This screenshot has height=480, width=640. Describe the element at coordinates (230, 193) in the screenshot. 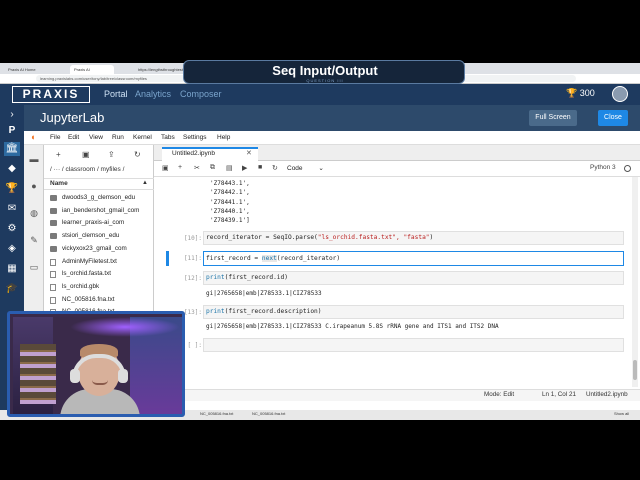

I see `output-line: 'Z78442.1',` at that location.